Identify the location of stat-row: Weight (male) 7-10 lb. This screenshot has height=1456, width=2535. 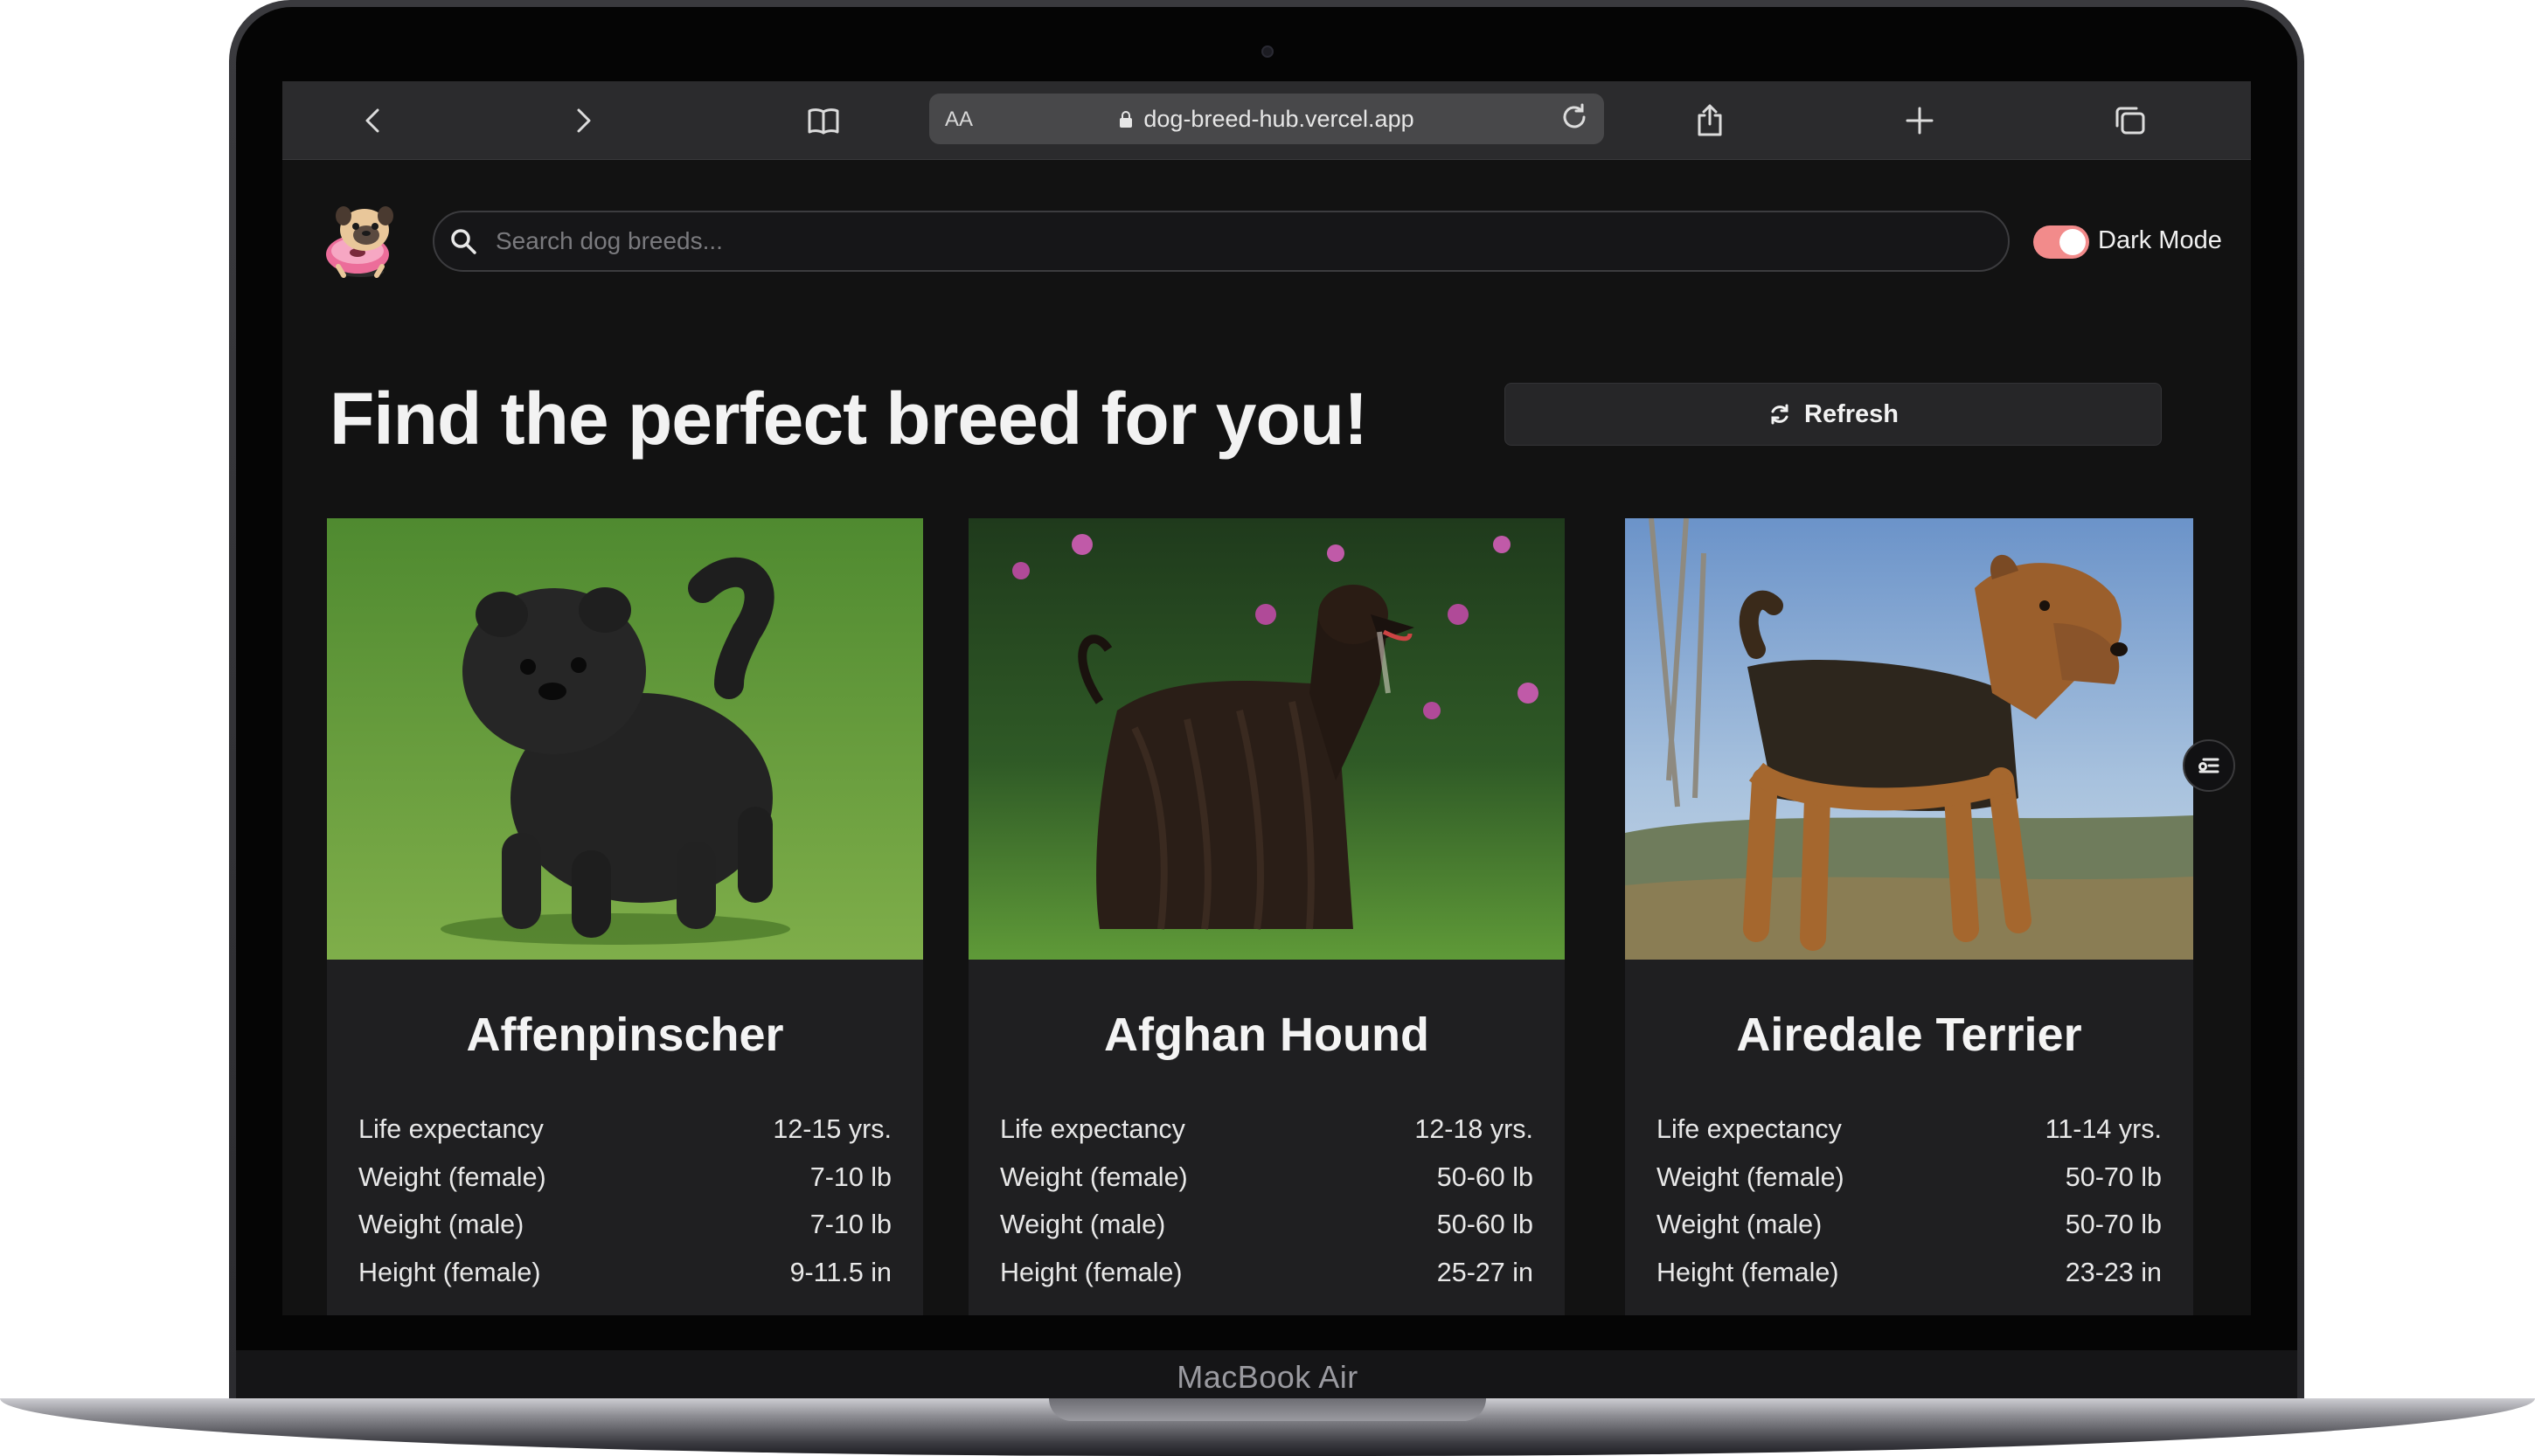
(625, 1234).